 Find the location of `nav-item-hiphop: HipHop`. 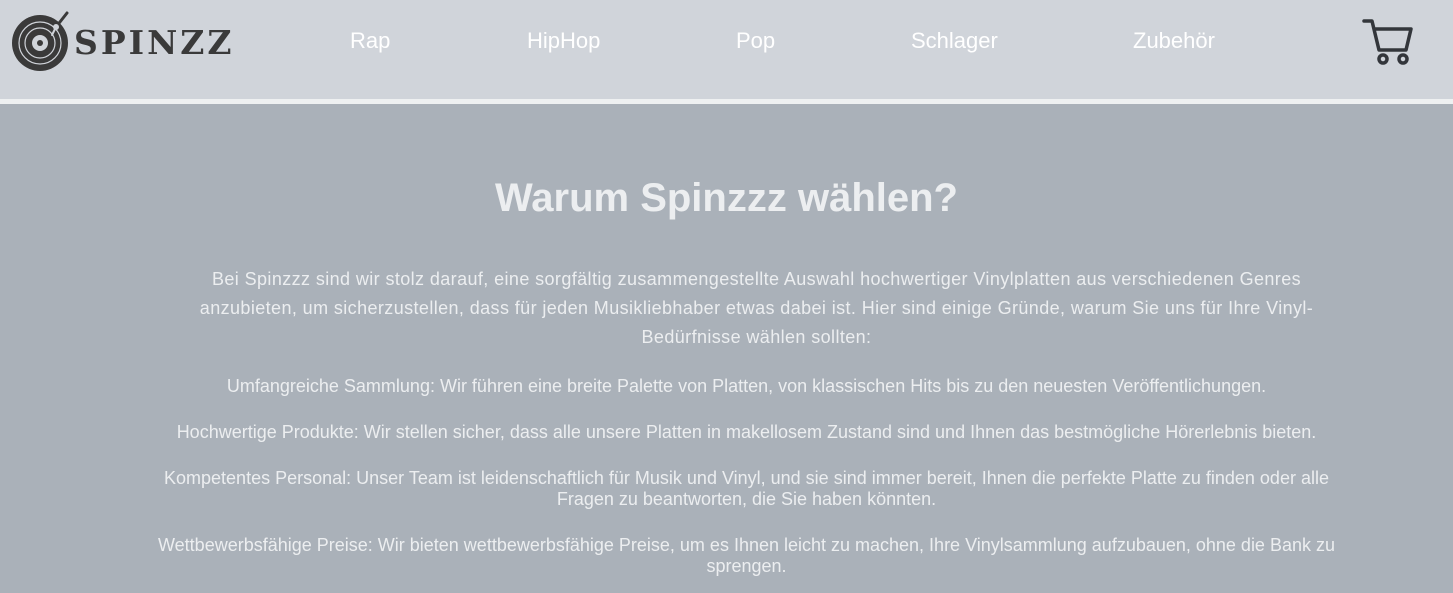

nav-item-hiphop: HipHop is located at coordinates (563, 41).